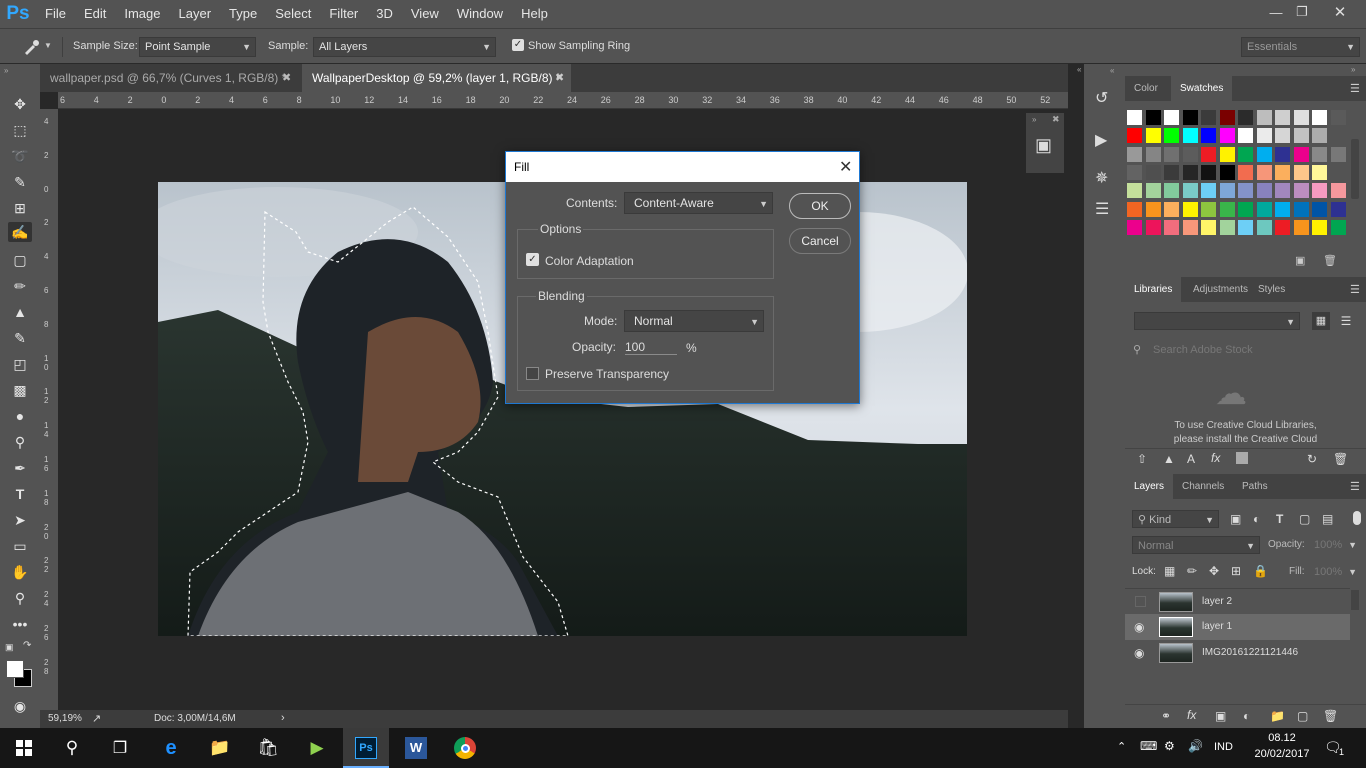  Describe the element at coordinates (1353, 69) in the screenshot. I see `collapse-icon: »` at that location.